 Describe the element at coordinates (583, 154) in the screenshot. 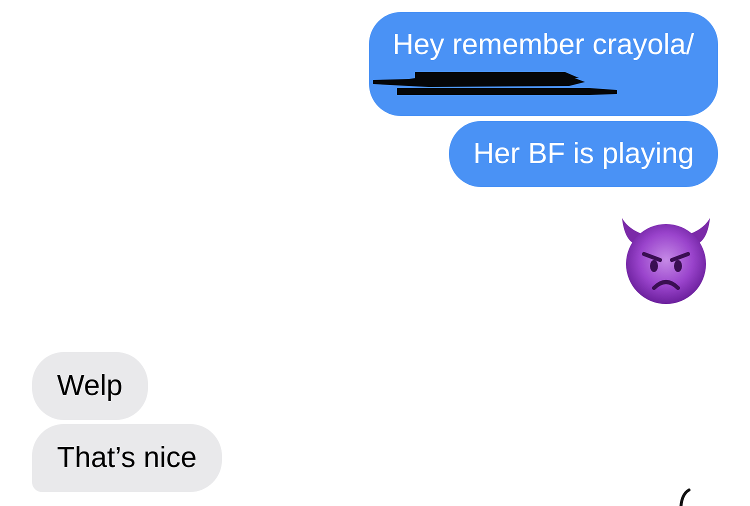

I see `message-text: Her BF is playing` at that location.